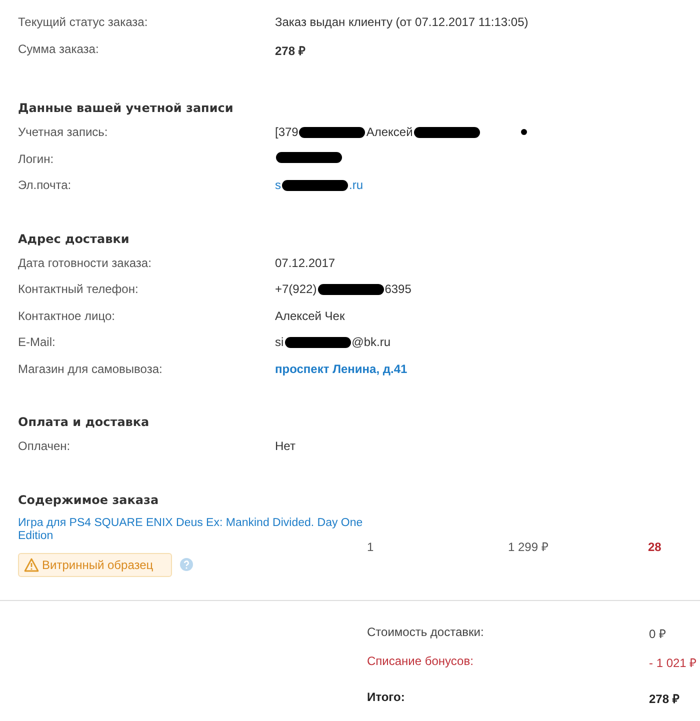 The height and width of the screenshot is (721, 700). Describe the element at coordinates (398, 289) in the screenshot. I see `field-value: 6395` at that location.